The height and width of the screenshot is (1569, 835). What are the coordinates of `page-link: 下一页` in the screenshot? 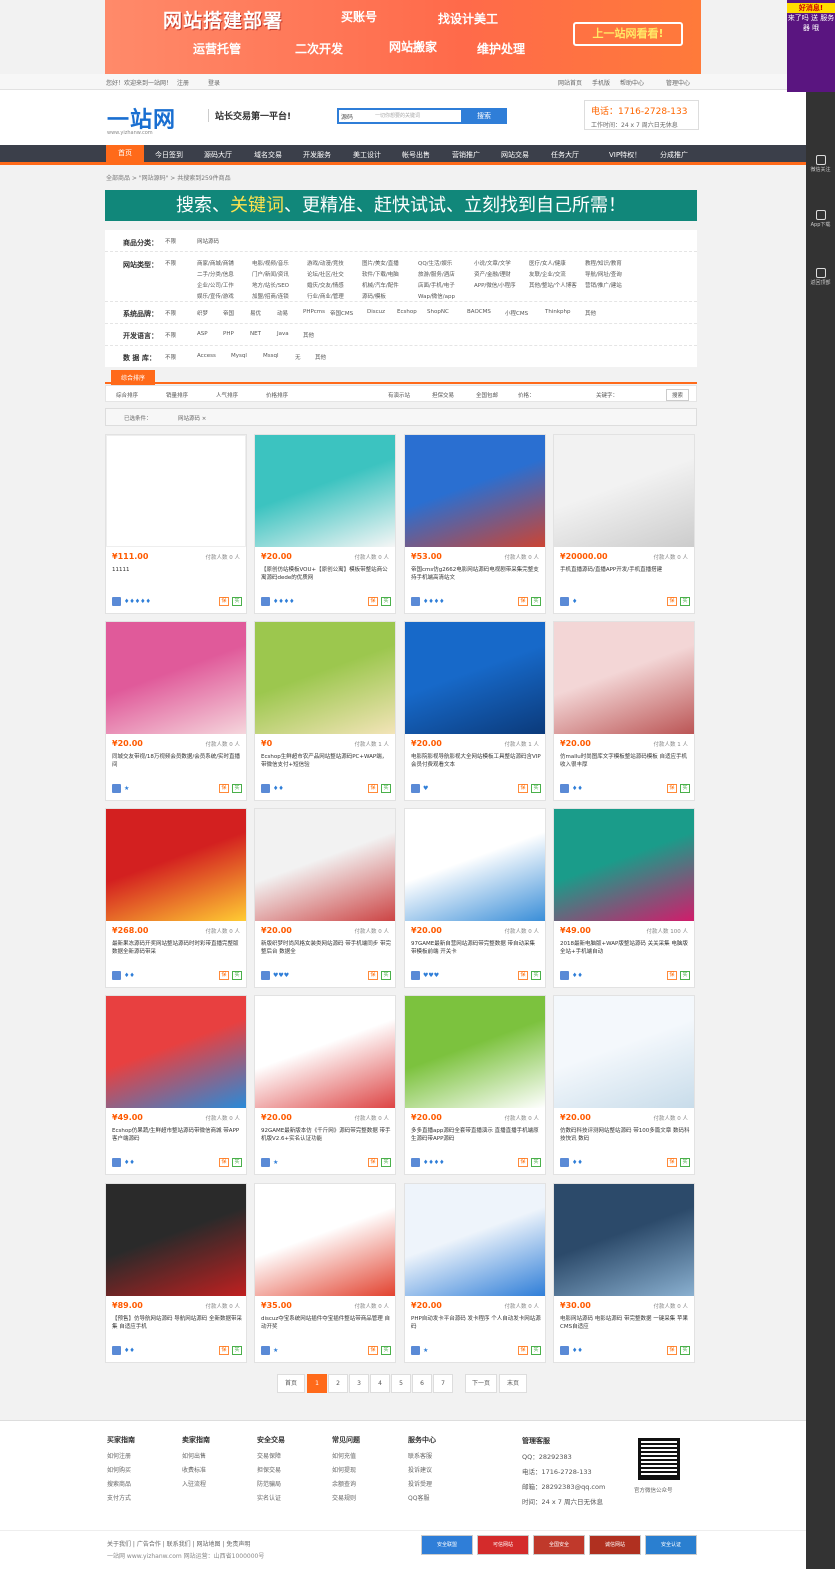 It's located at (481, 1383).